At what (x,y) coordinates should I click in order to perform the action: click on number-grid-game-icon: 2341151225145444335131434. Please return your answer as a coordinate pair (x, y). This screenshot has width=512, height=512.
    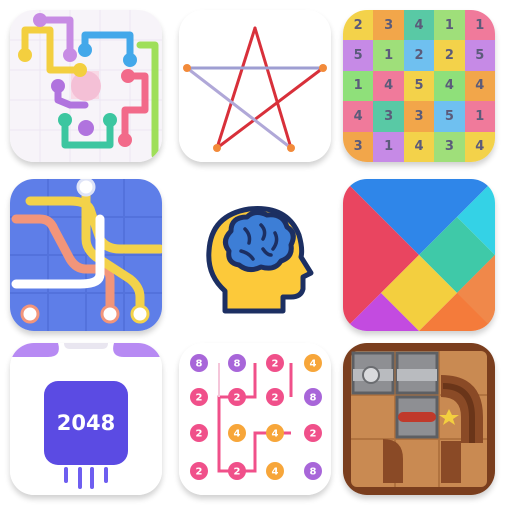
    Looking at the image, I should click on (419, 86).